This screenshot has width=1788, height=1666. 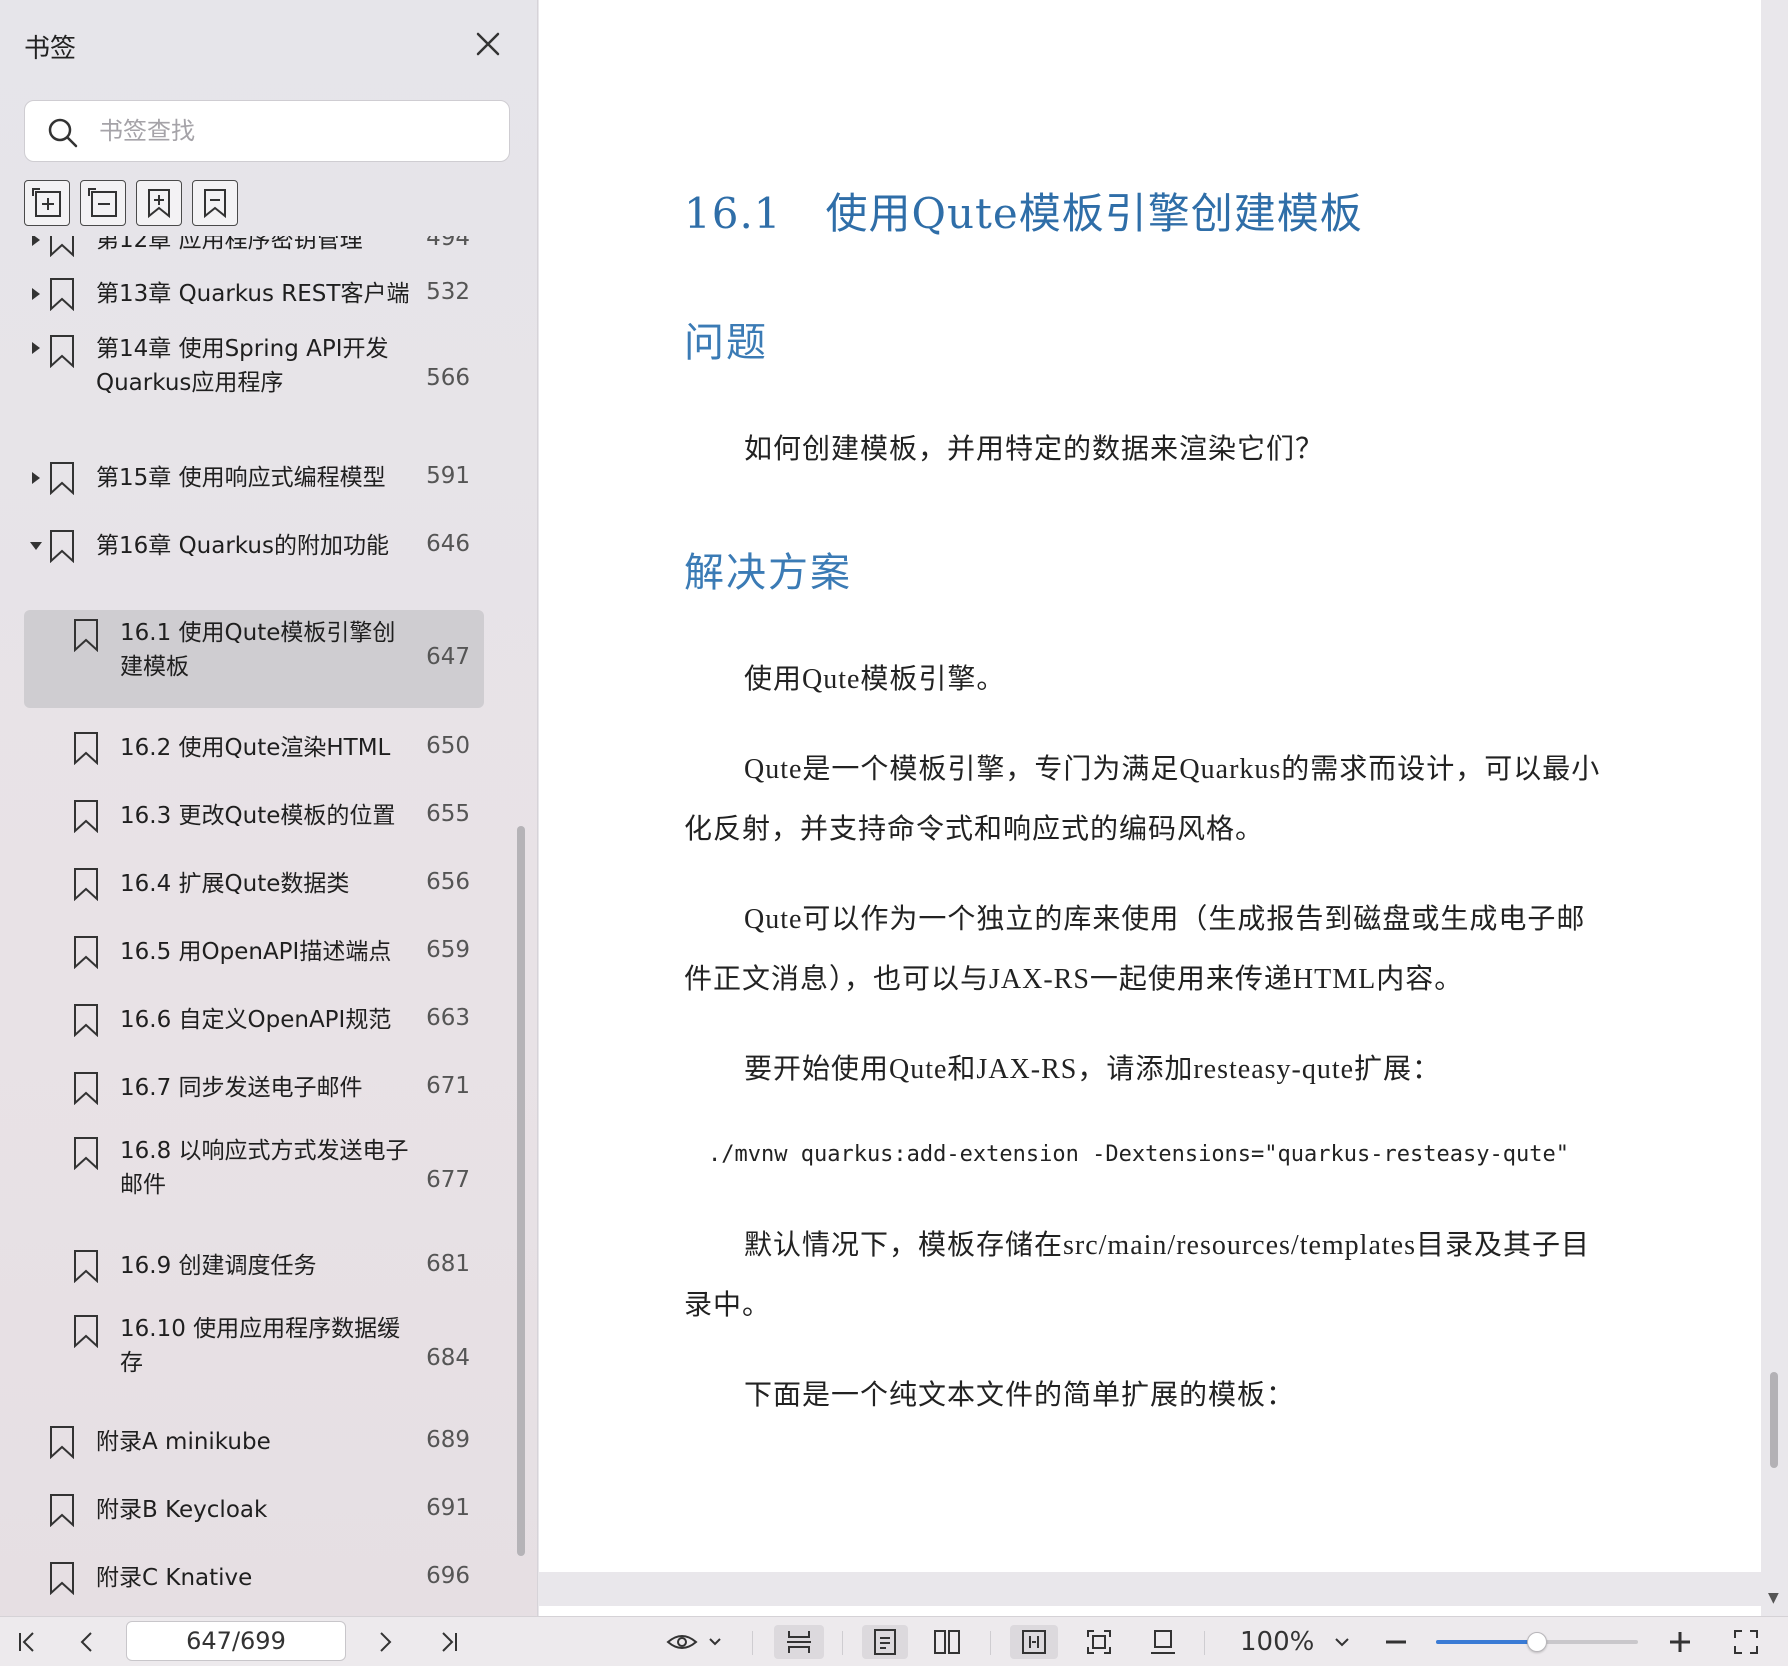 What do you see at coordinates (449, 1642) in the screenshot?
I see `last-page-icon` at bounding box center [449, 1642].